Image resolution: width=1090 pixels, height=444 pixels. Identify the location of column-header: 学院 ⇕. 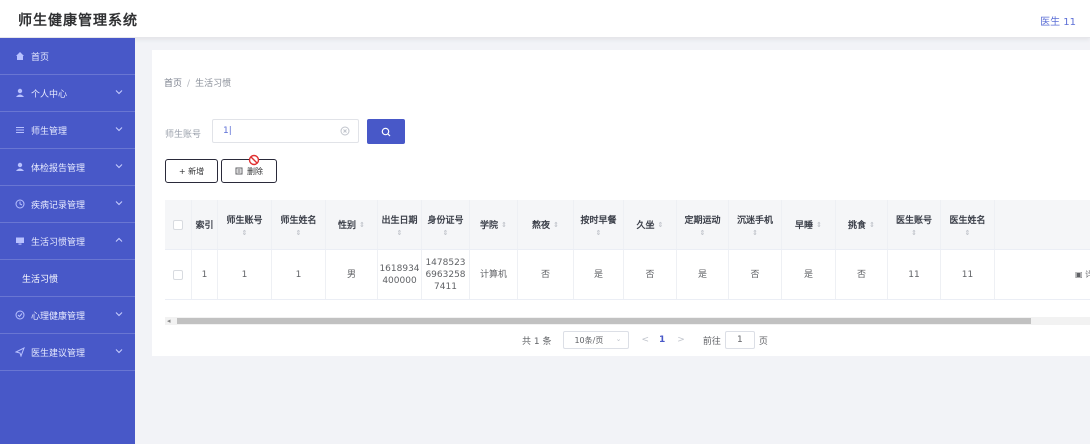
(494, 224).